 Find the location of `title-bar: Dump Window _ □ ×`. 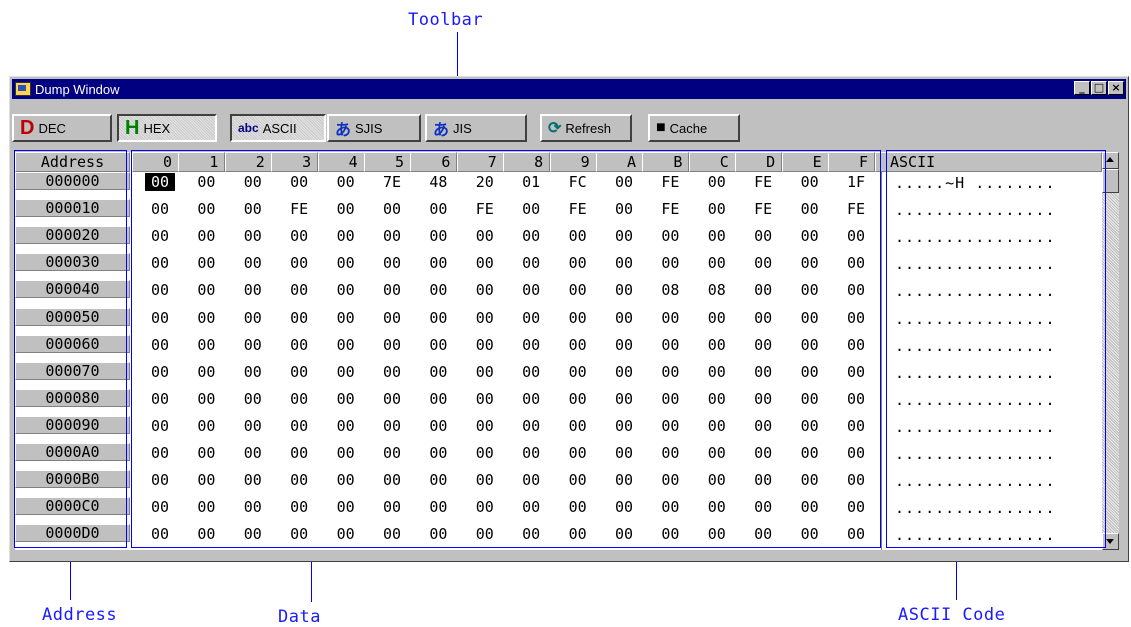

title-bar: Dump Window _ □ × is located at coordinates (569, 89).